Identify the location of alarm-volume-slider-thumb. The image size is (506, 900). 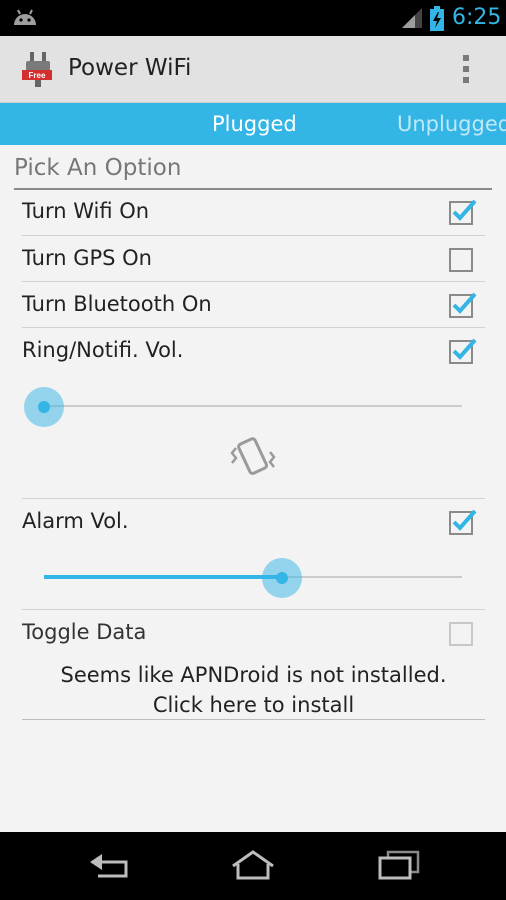
(282, 578).